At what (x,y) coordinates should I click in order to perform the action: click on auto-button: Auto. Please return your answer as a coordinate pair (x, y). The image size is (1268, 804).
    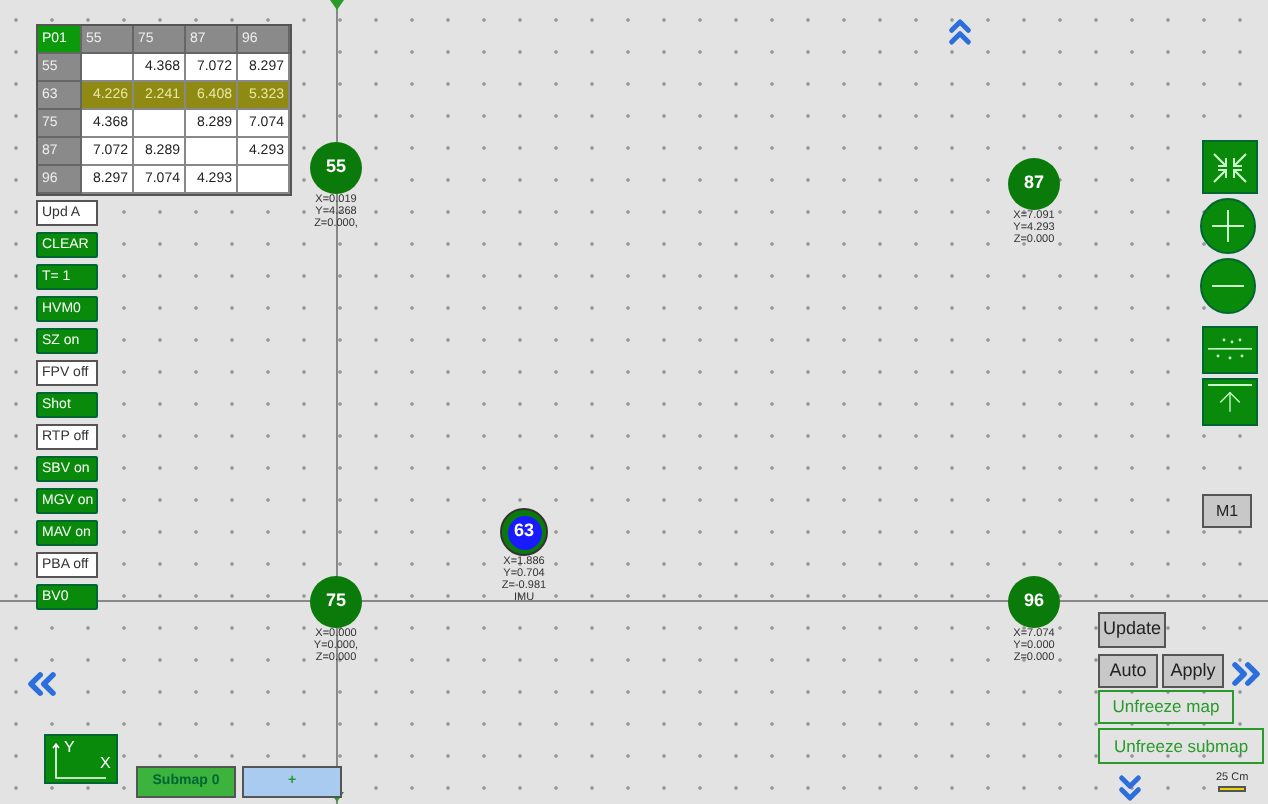
    Looking at the image, I should click on (1128, 671).